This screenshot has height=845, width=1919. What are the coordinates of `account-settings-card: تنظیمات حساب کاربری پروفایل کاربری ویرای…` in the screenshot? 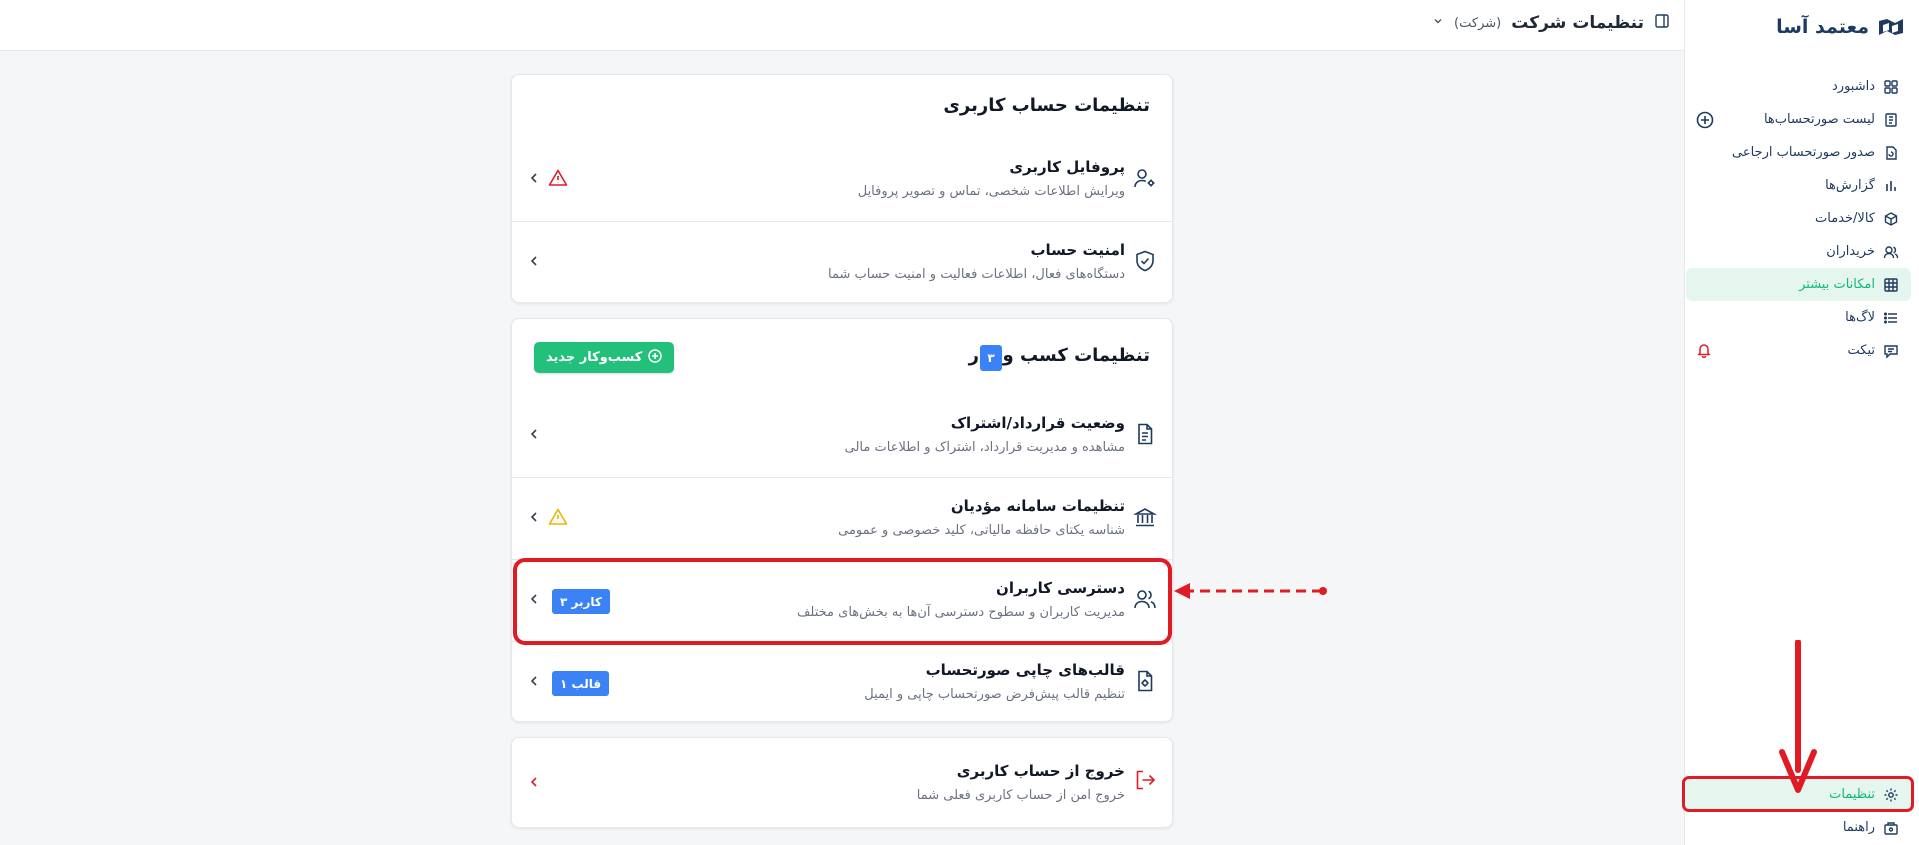 It's located at (842, 188).